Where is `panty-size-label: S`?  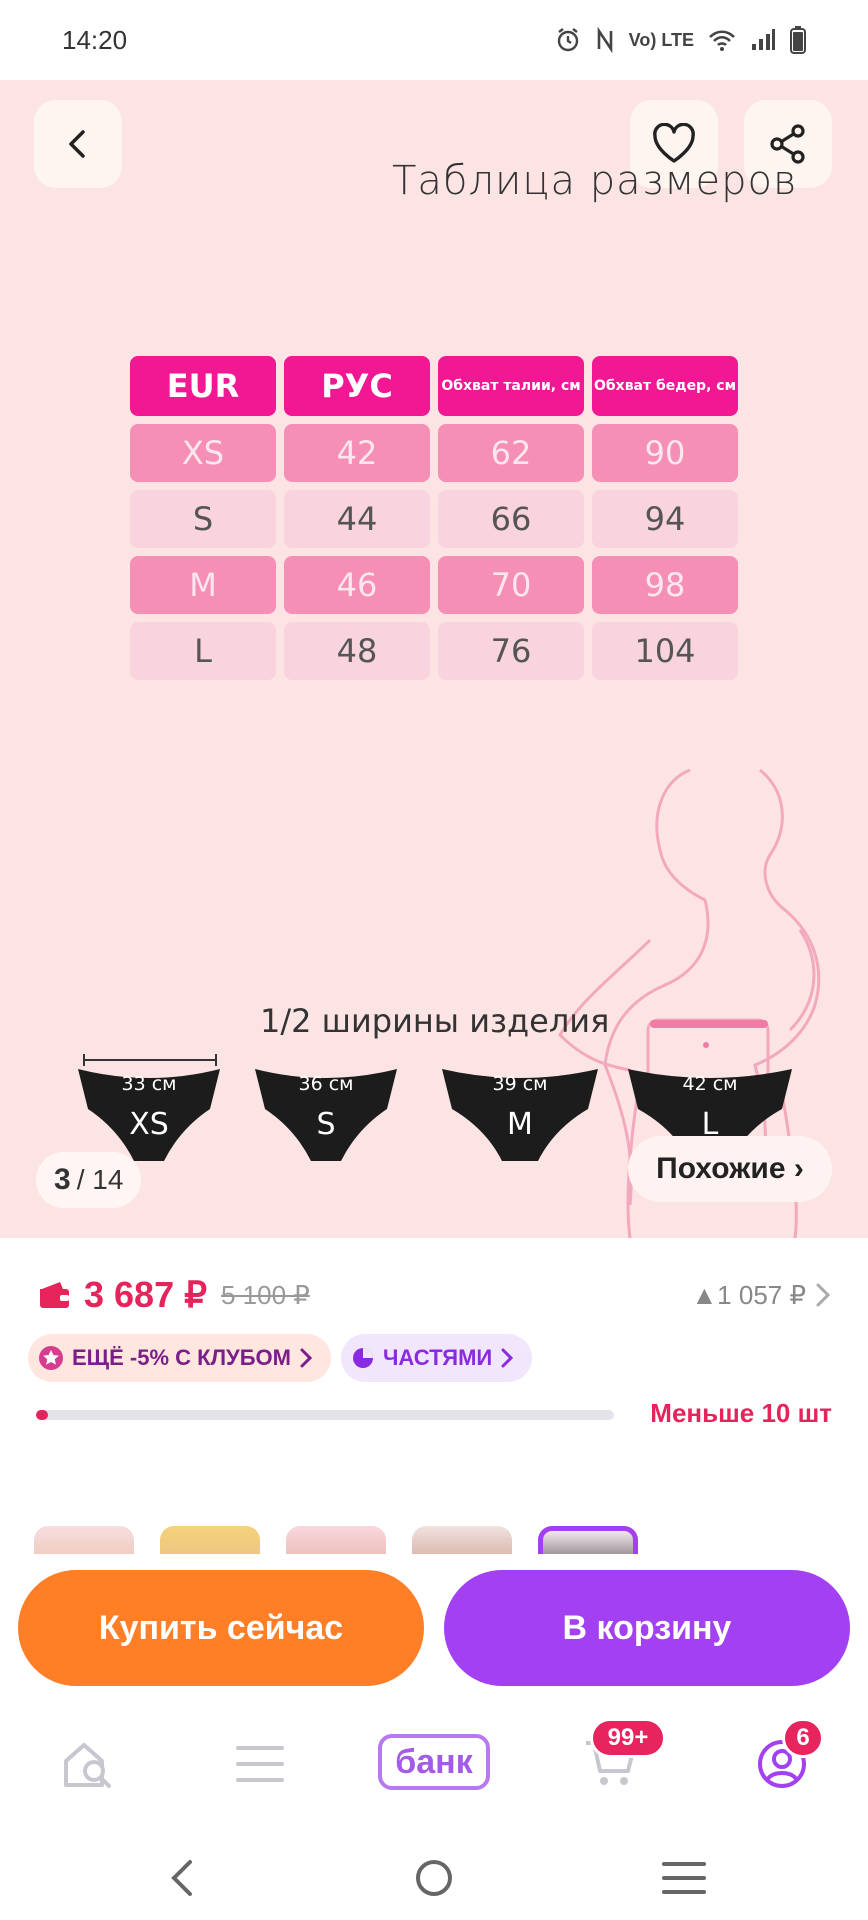
panty-size-label: S is located at coordinates (326, 1124).